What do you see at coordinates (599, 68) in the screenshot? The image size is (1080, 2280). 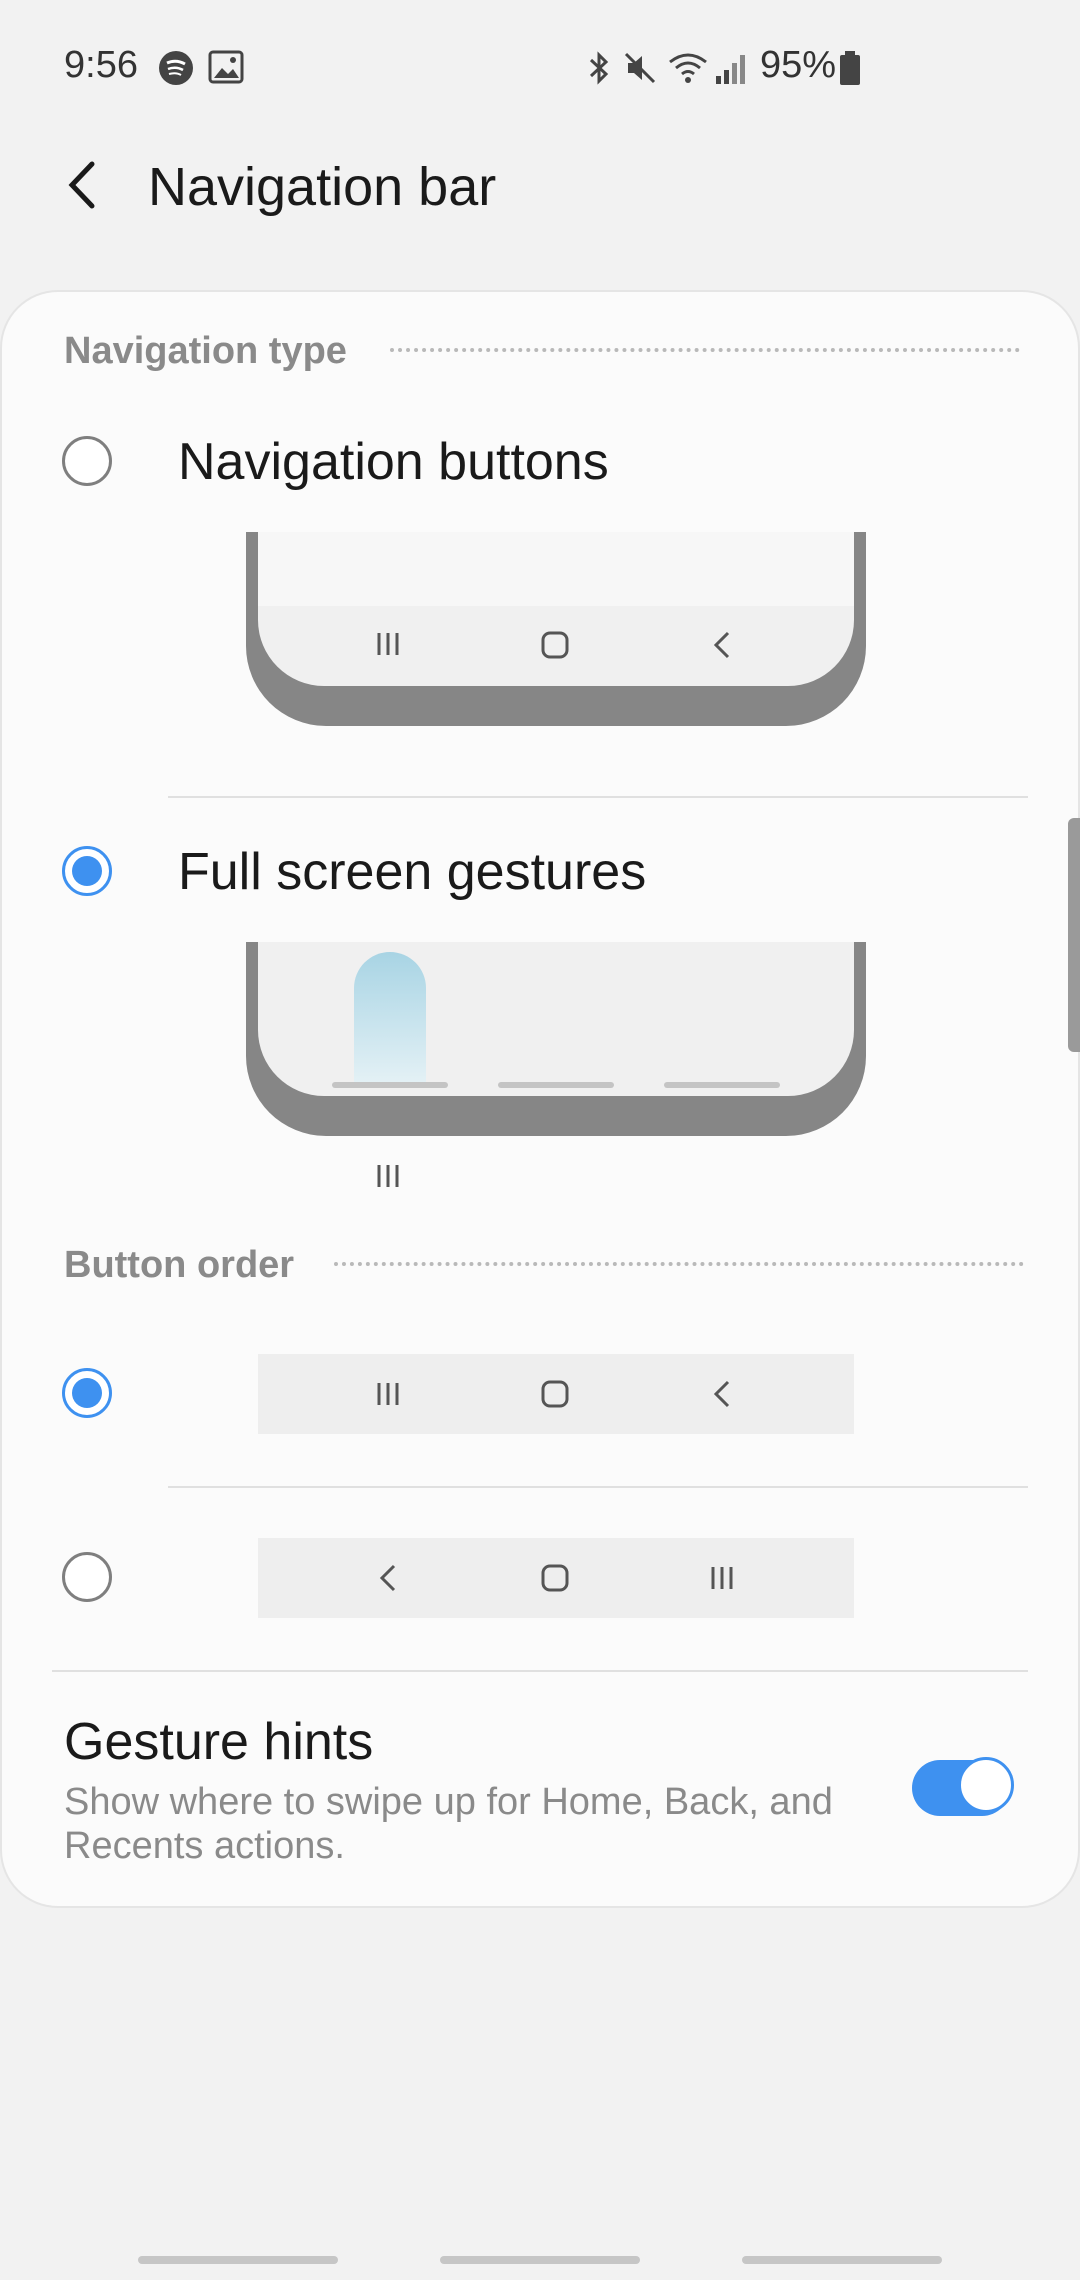 I see `bluetooth-icon` at bounding box center [599, 68].